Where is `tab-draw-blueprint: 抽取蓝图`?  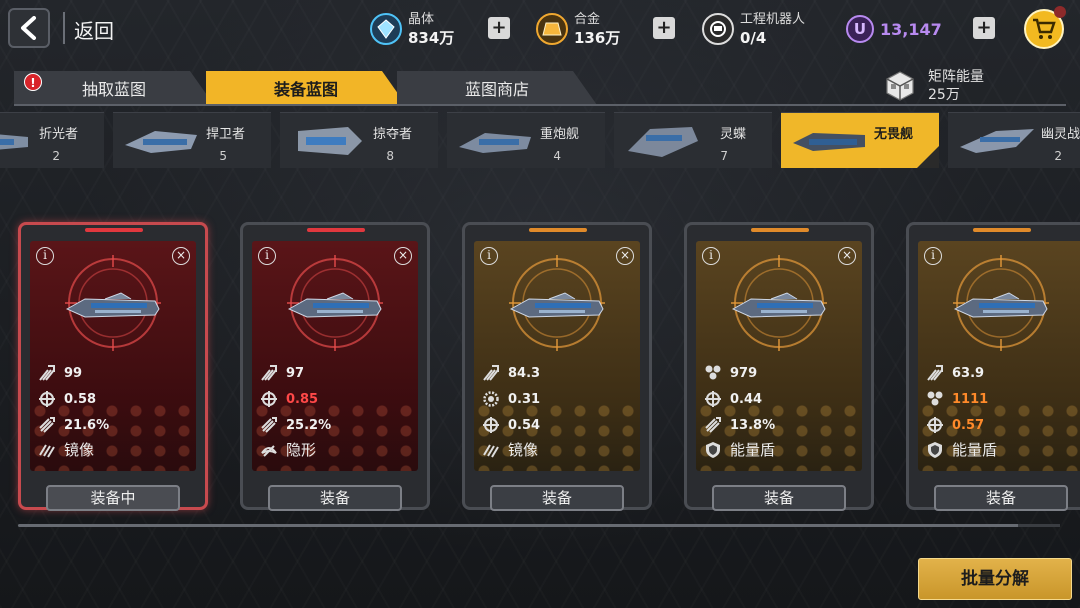 tab-draw-blueprint: 抽取蓝图 is located at coordinates (114, 88).